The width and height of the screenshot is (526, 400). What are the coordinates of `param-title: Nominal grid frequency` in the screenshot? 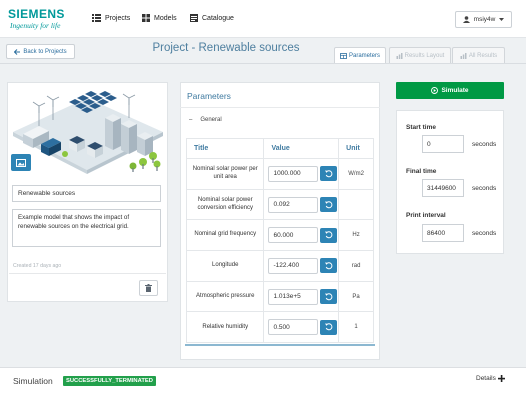 It's located at (225, 235).